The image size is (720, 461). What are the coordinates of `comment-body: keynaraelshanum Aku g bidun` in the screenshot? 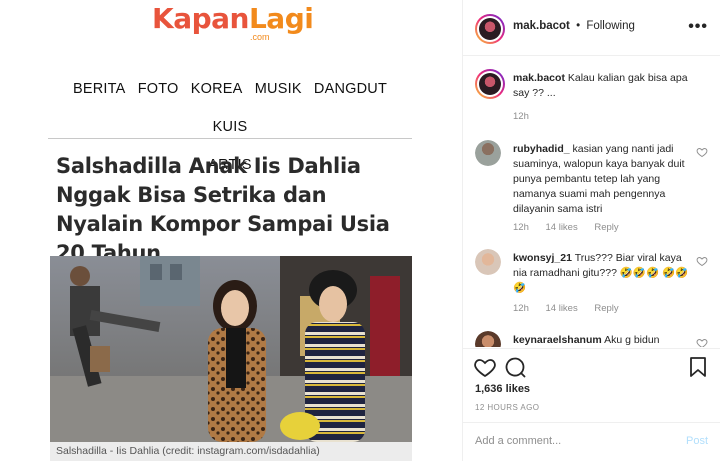 It's located at (602, 340).